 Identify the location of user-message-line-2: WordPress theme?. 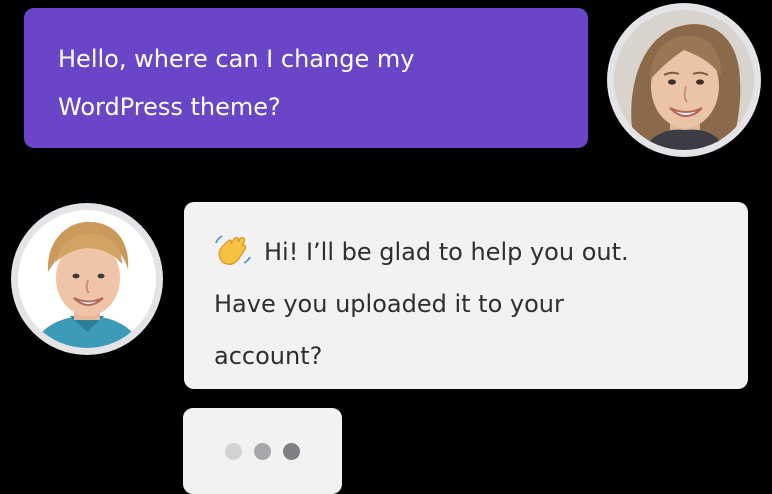
(169, 107).